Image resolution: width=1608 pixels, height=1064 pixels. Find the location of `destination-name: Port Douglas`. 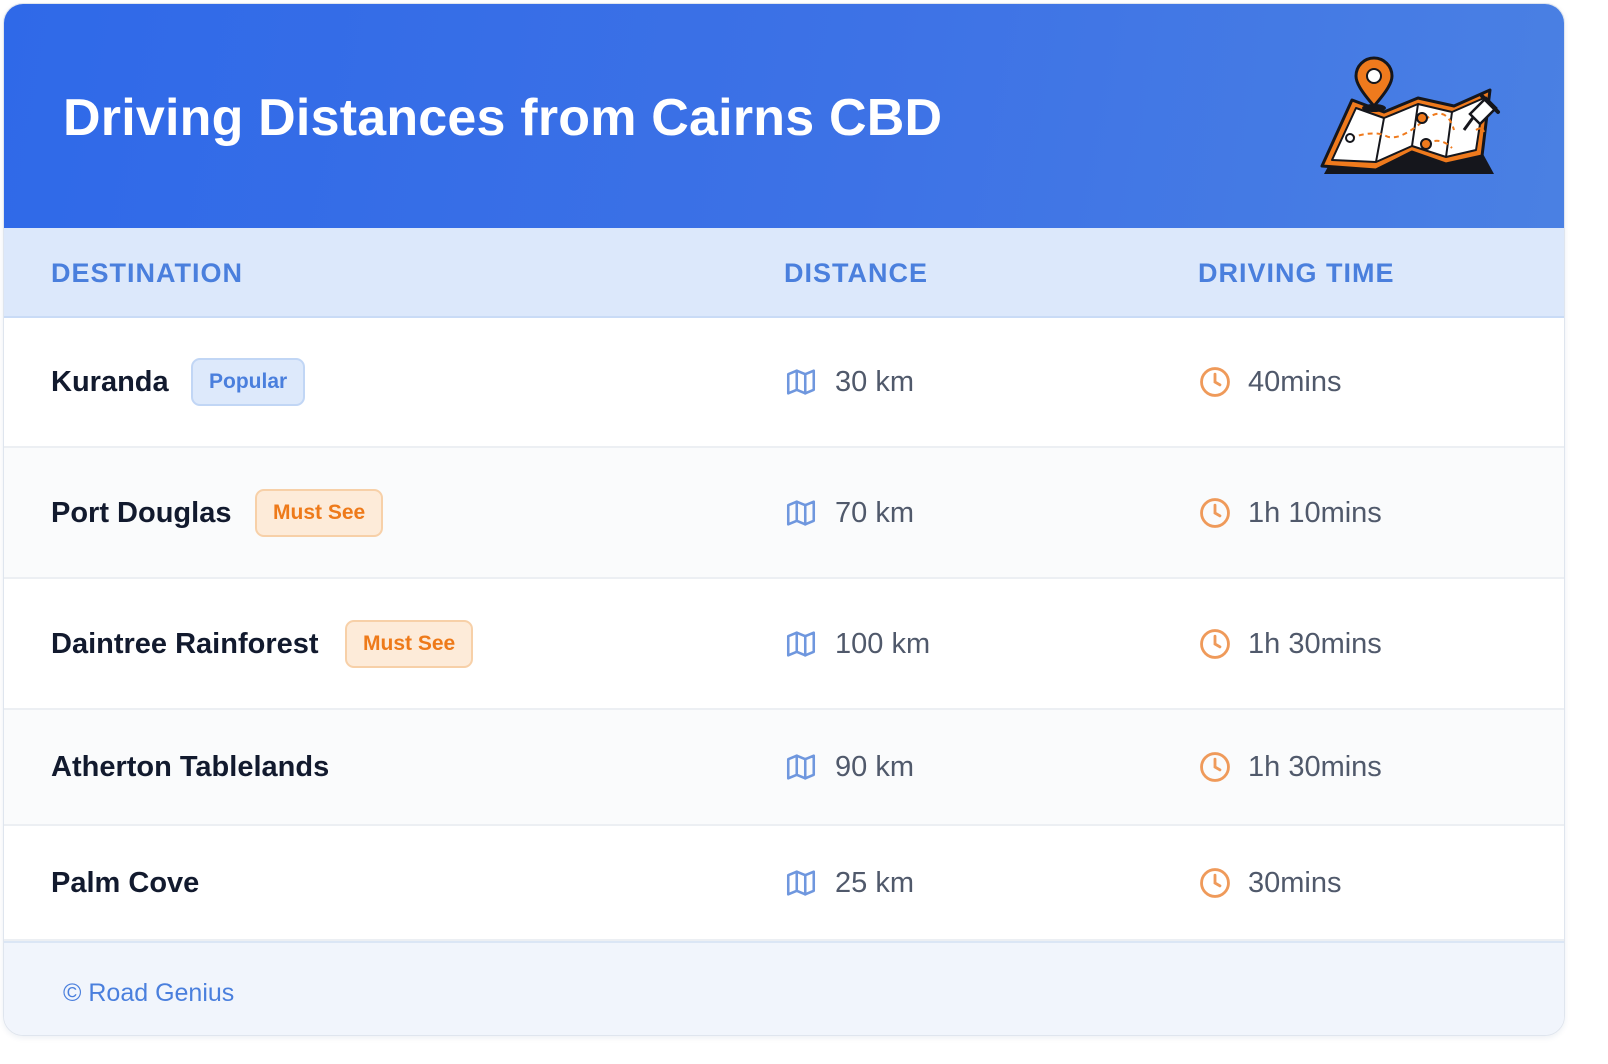

destination-name: Port Douglas is located at coordinates (141, 512).